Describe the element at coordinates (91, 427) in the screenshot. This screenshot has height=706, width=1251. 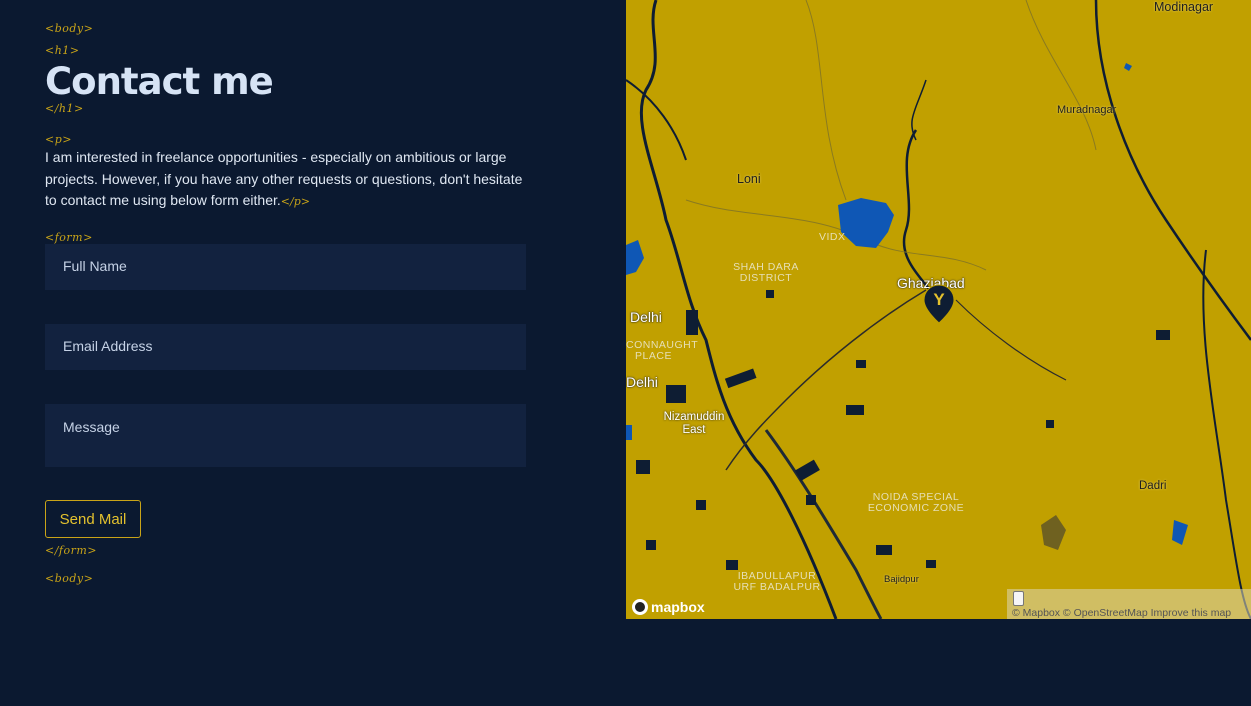
I see `message-placeholder: Message` at that location.